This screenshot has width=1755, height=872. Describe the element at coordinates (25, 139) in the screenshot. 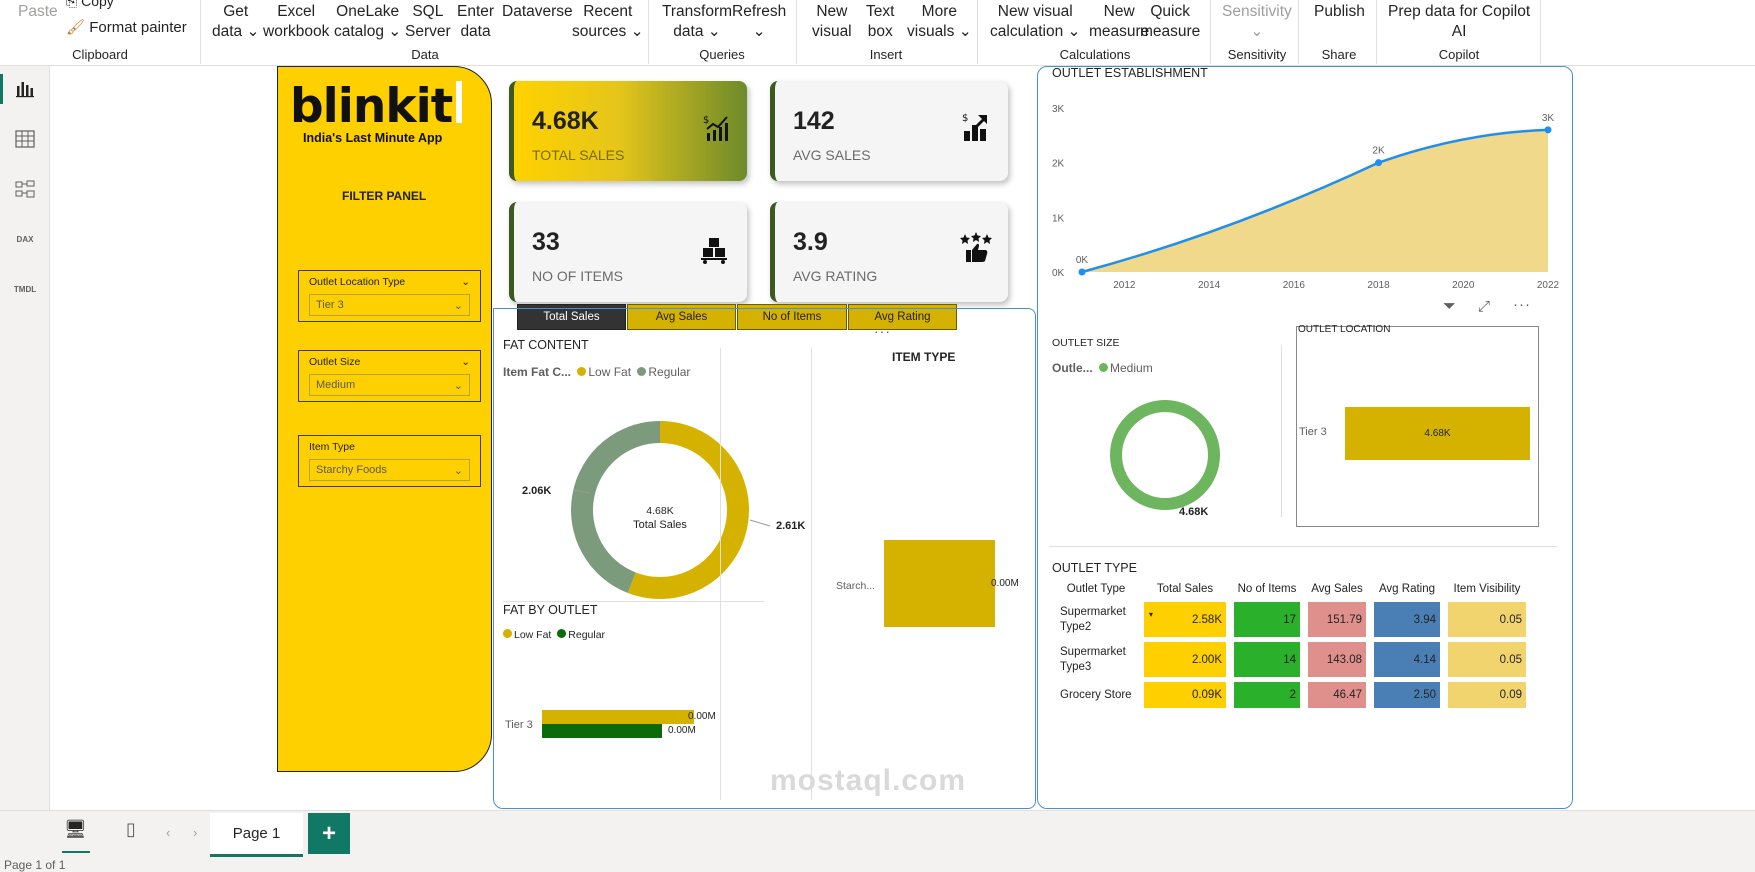

I see `table-view-icon` at that location.